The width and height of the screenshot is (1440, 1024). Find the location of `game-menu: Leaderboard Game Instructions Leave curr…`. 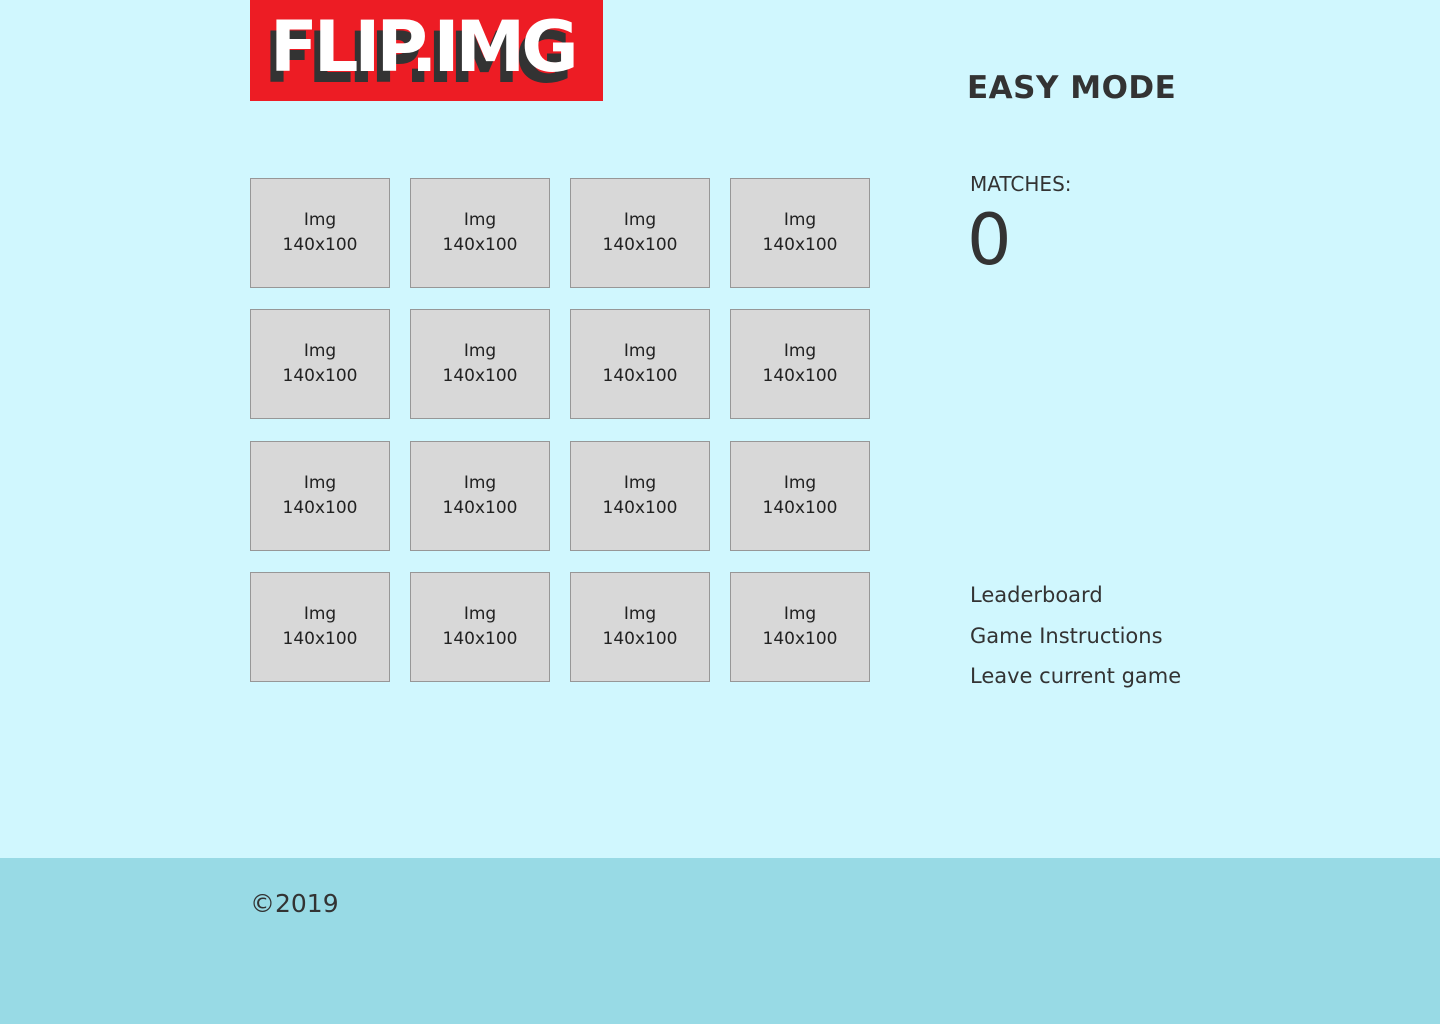

game-menu: Leaderboard Game Instructions Leave curr… is located at coordinates (1075, 636).